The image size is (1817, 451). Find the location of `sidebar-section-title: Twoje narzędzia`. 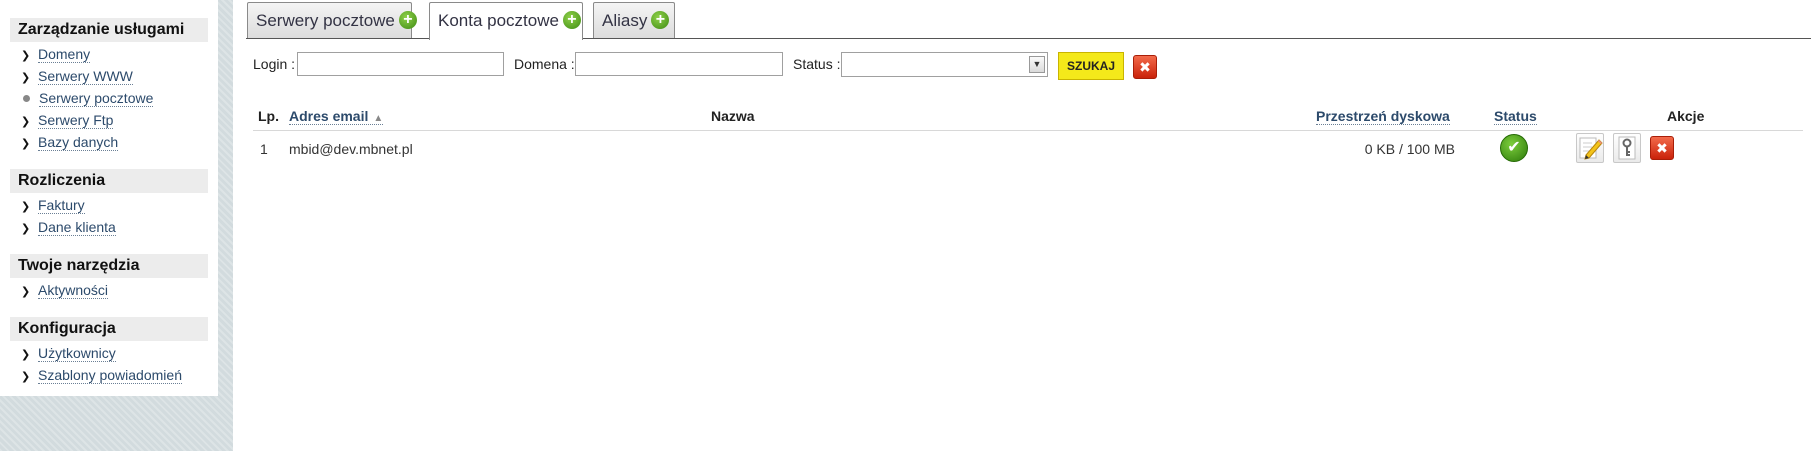

sidebar-section-title: Twoje narzędzia is located at coordinates (109, 266).